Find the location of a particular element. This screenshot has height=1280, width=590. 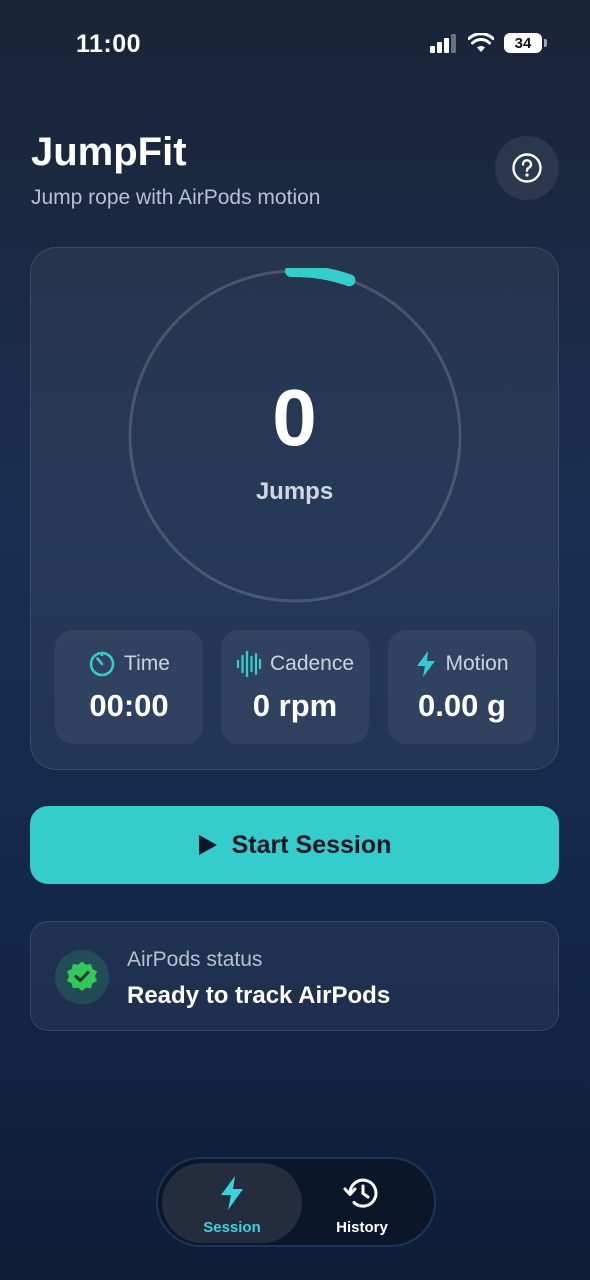

airpods-status-label: AirPods status is located at coordinates (195, 959).